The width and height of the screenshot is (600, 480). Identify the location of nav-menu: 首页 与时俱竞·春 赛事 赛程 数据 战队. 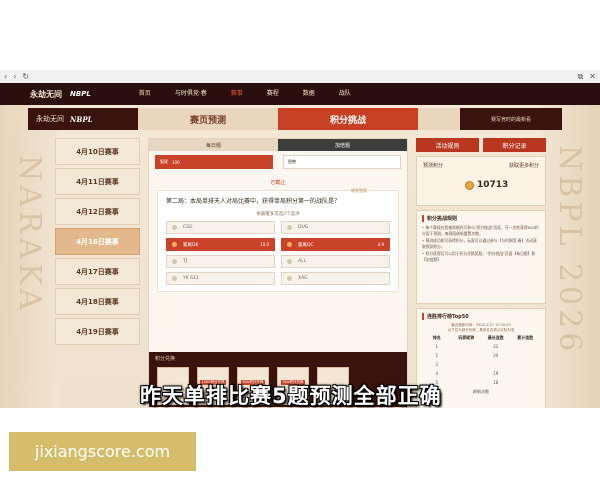
(245, 94).